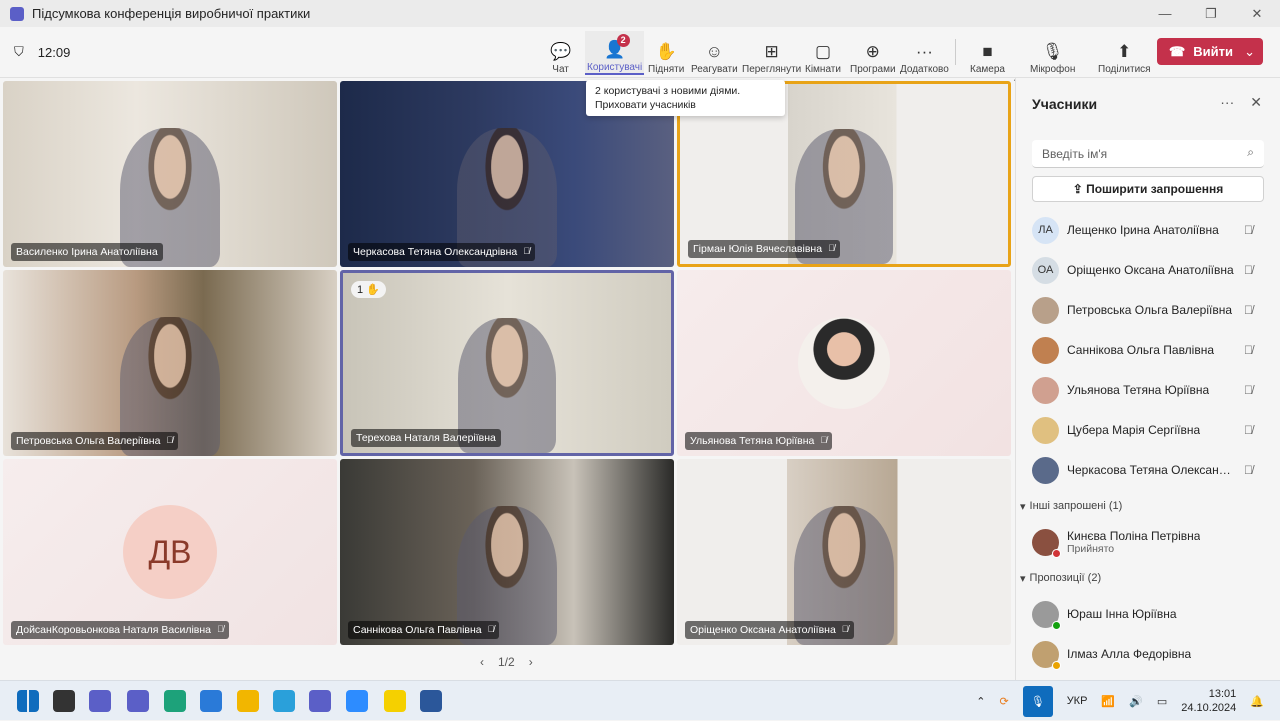 Image resolution: width=1280 pixels, height=721 pixels. Describe the element at coordinates (1077, 701) in the screenshot. I see `language-indicator: УКР` at that location.